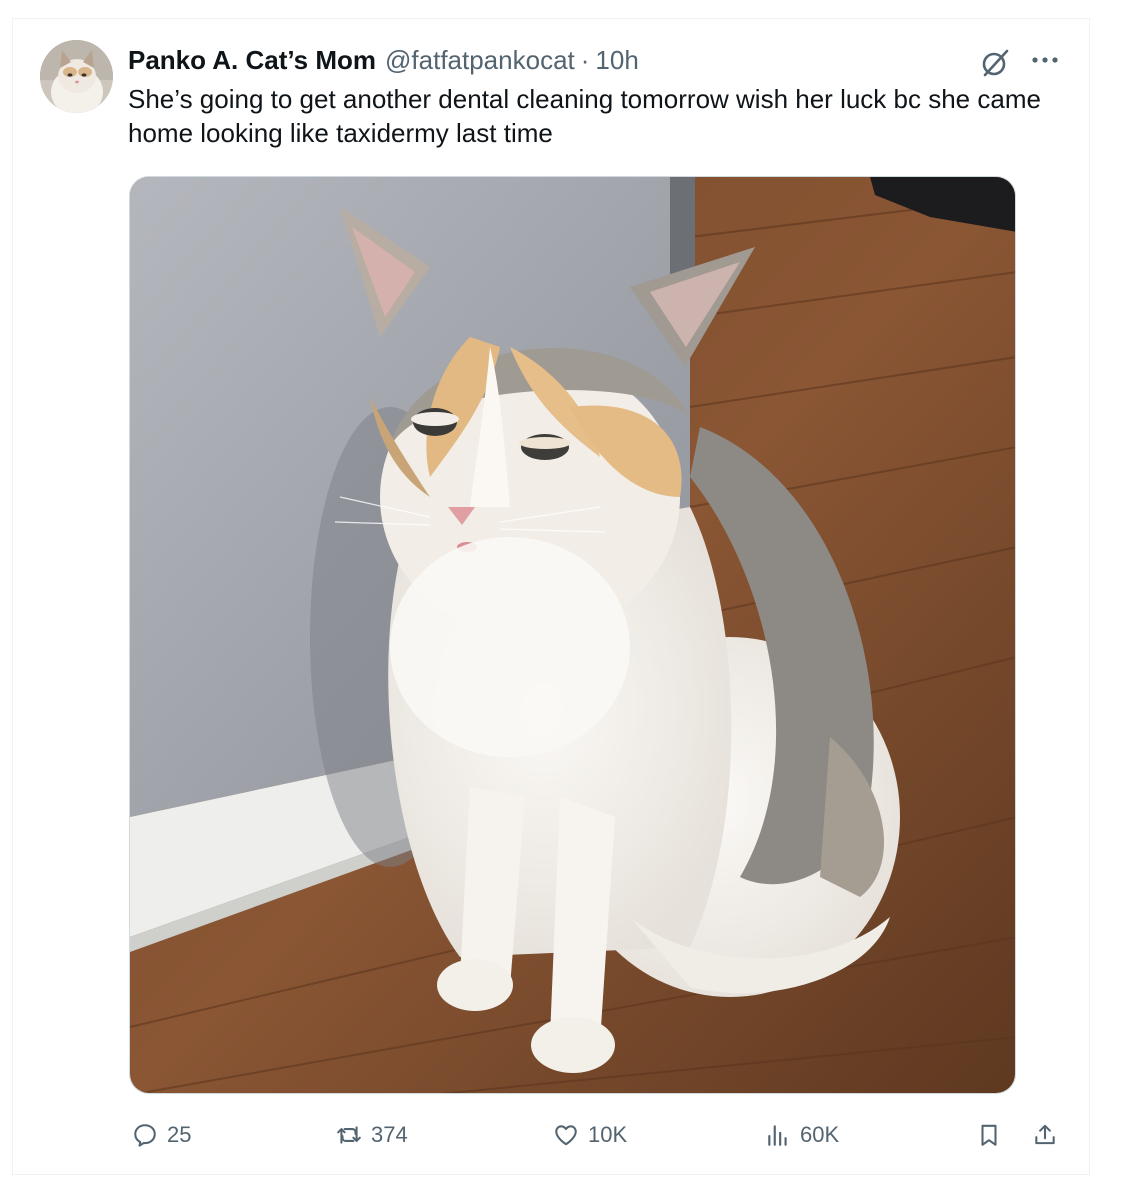 This screenshot has height=1178, width=1128. Describe the element at coordinates (161, 1135) in the screenshot. I see `reply-button: 25` at that location.